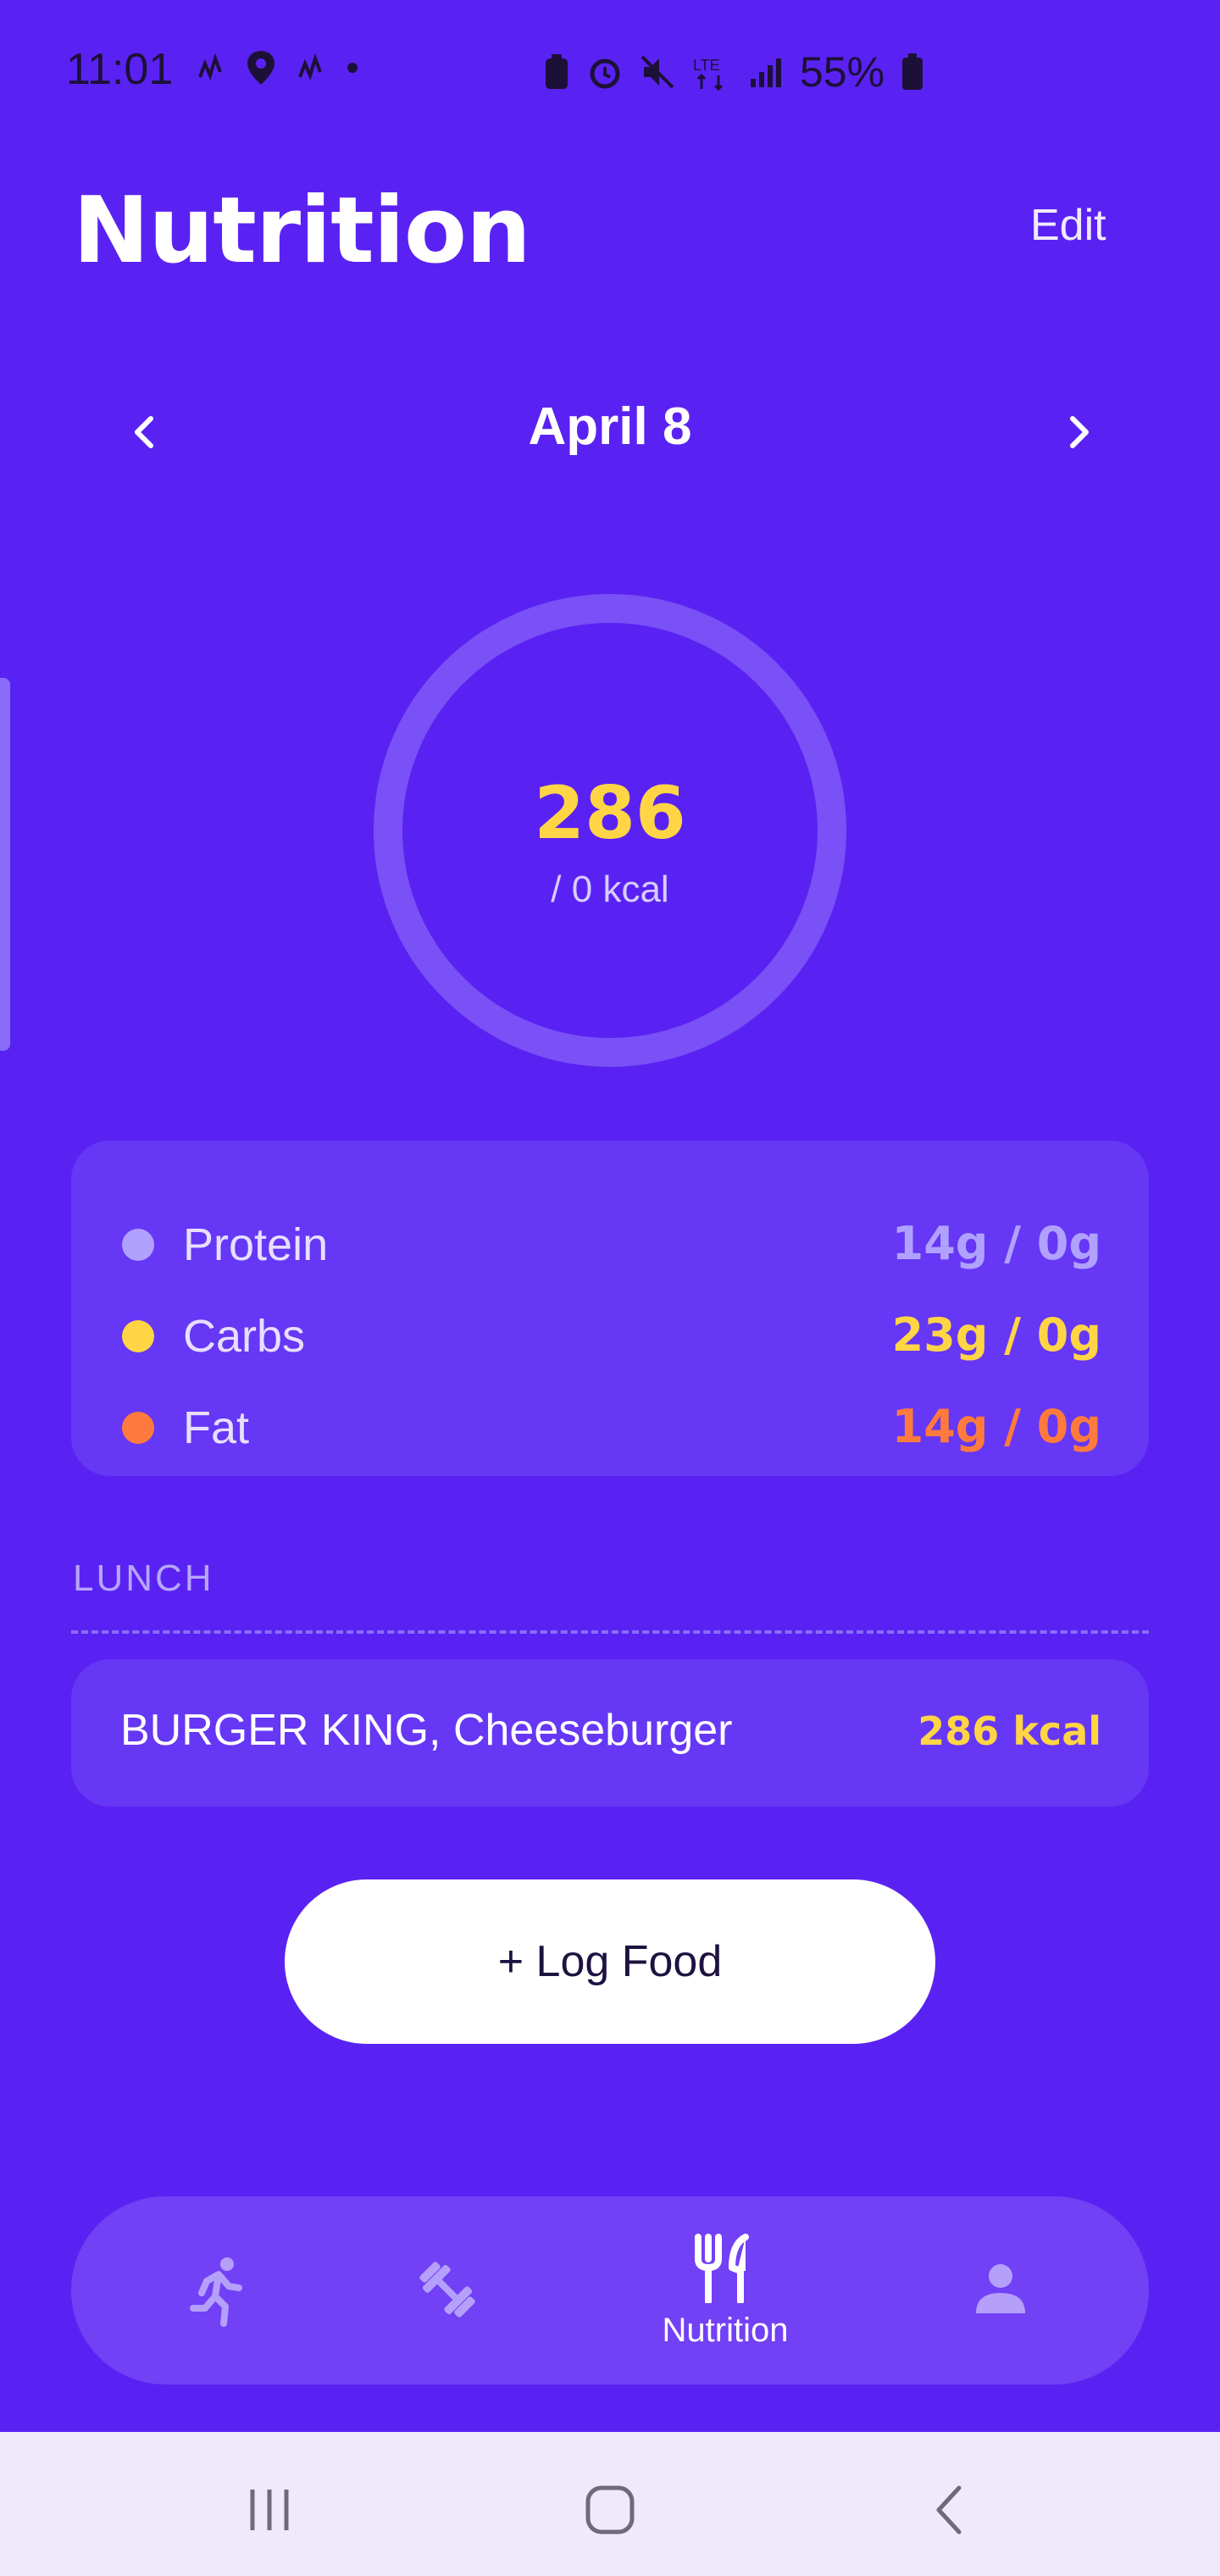  What do you see at coordinates (706, 65) in the screenshot?
I see `svg-text: LTE` at bounding box center [706, 65].